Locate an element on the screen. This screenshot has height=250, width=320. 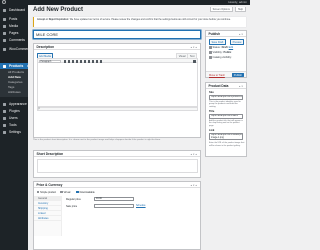
schedule-link: Schedule is located at coordinates (141, 206).